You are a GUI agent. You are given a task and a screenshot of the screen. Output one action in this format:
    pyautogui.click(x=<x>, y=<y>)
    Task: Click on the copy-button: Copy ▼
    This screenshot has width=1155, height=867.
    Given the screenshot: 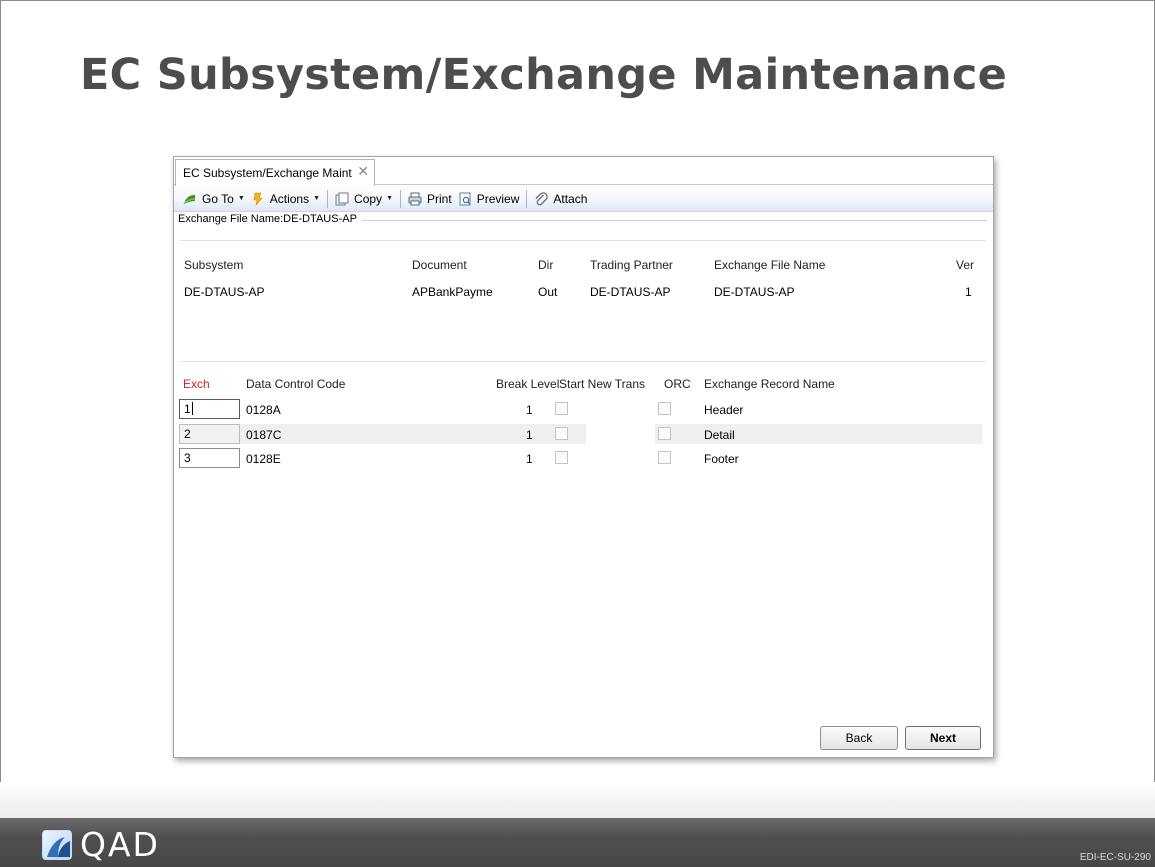 What is the action you would take?
    pyautogui.click(x=364, y=199)
    